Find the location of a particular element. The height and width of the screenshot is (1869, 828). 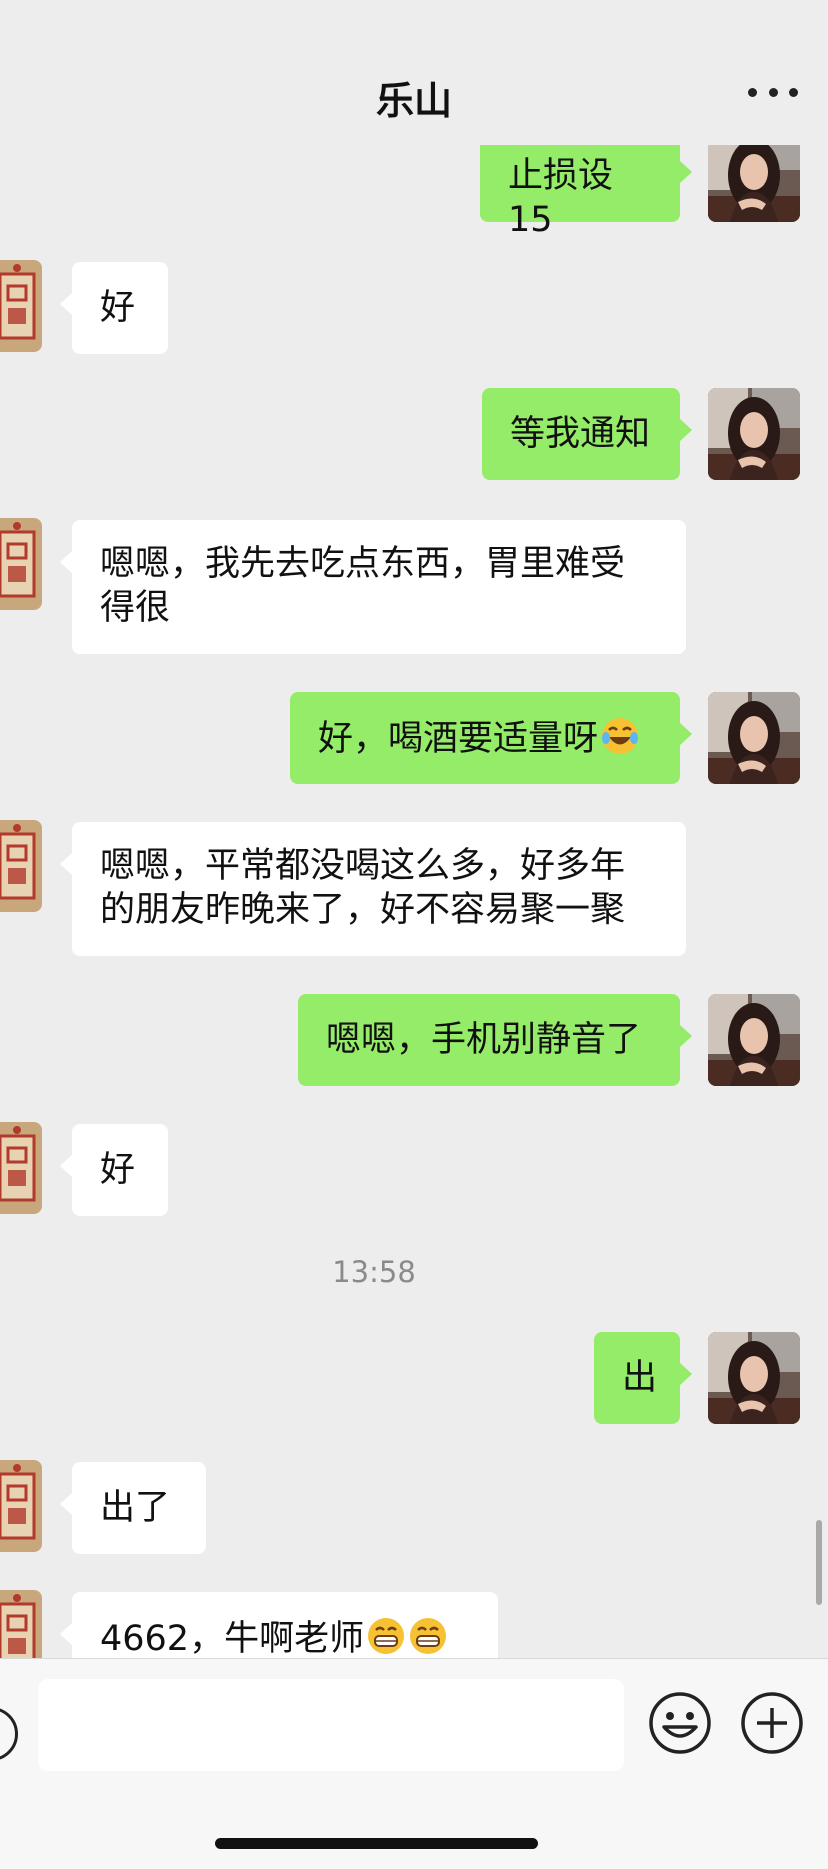

message-bubble-outgoing: 嗯嗯，手机别静音了 is located at coordinates (495, 1040).